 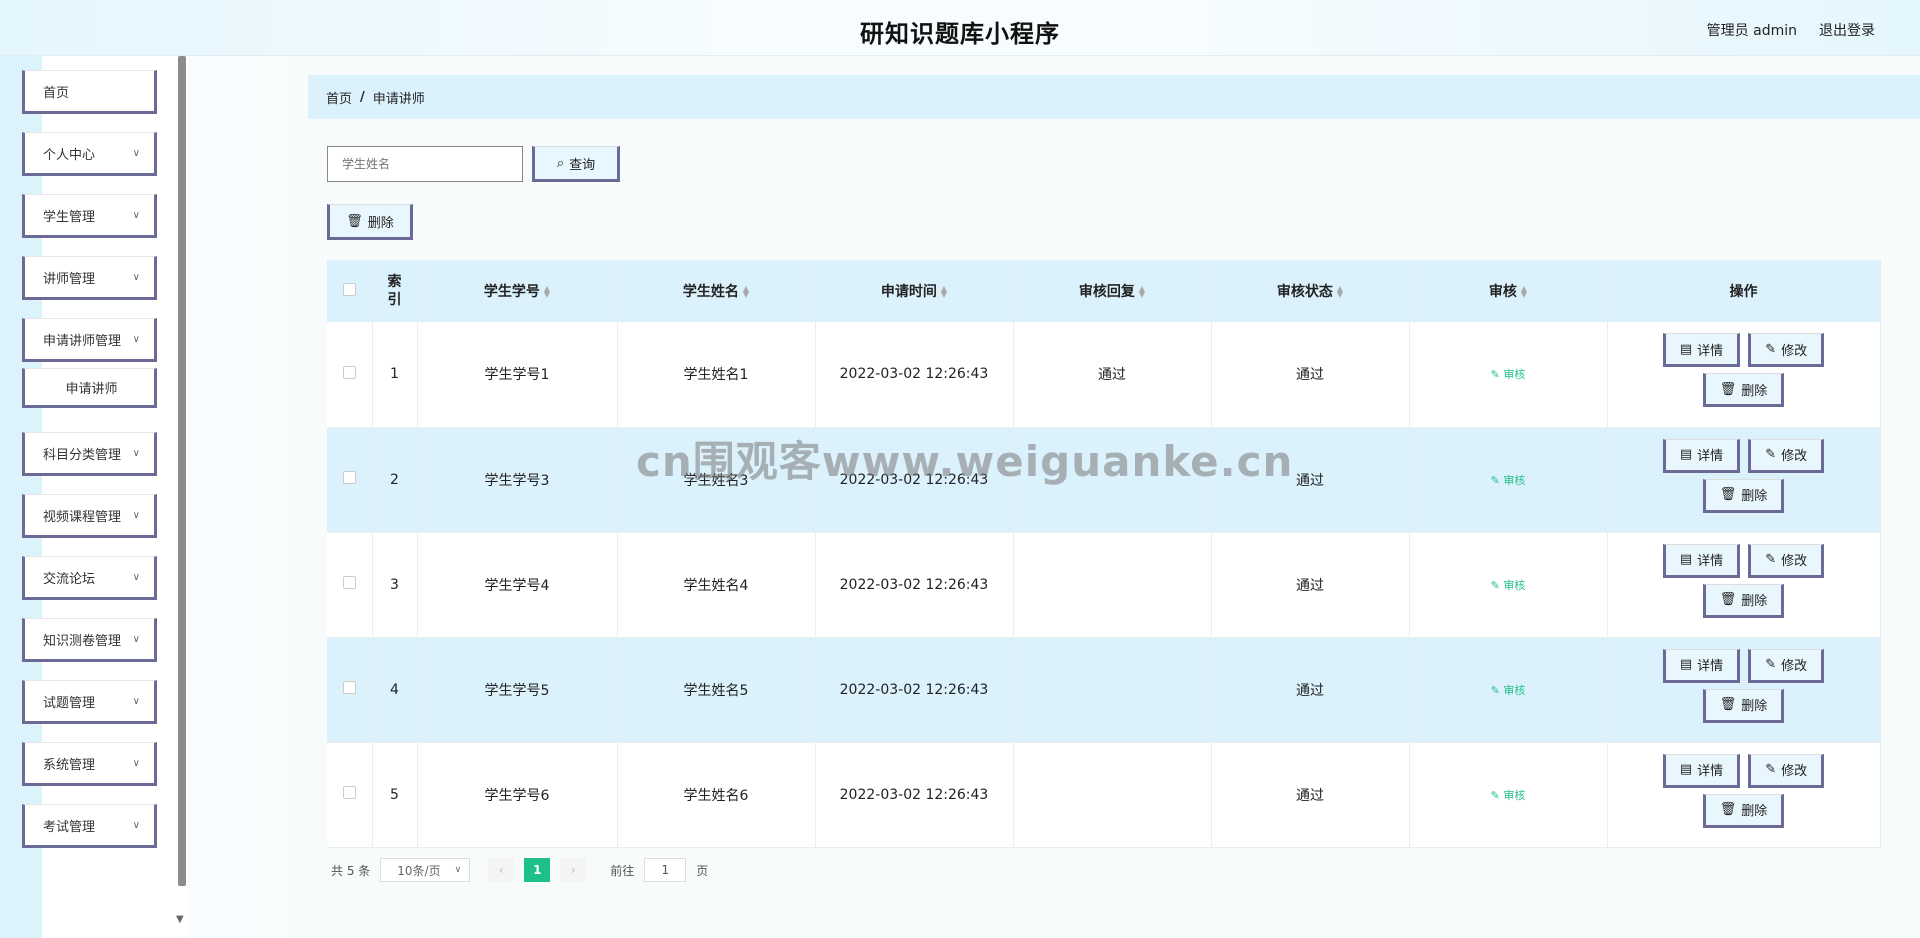 I want to click on cell-index: 4, so click(x=395, y=690).